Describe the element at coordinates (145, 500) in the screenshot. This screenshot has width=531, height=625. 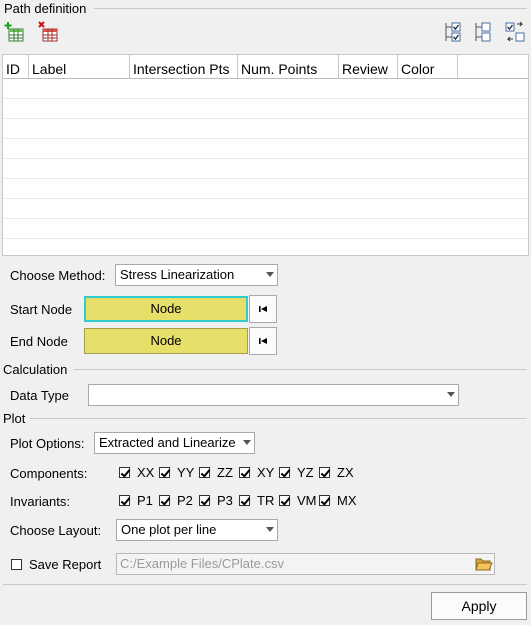
I see `invariants-label-0: P1` at that location.